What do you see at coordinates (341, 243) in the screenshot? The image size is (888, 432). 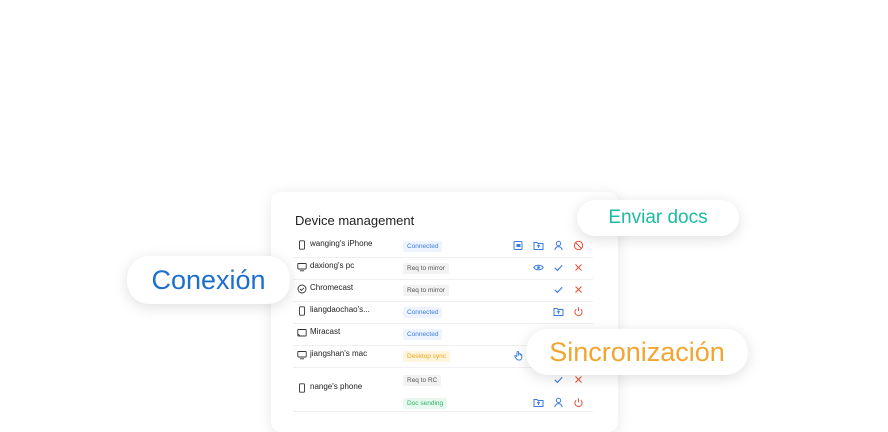 I see `device-name: wanging's iPhone` at bounding box center [341, 243].